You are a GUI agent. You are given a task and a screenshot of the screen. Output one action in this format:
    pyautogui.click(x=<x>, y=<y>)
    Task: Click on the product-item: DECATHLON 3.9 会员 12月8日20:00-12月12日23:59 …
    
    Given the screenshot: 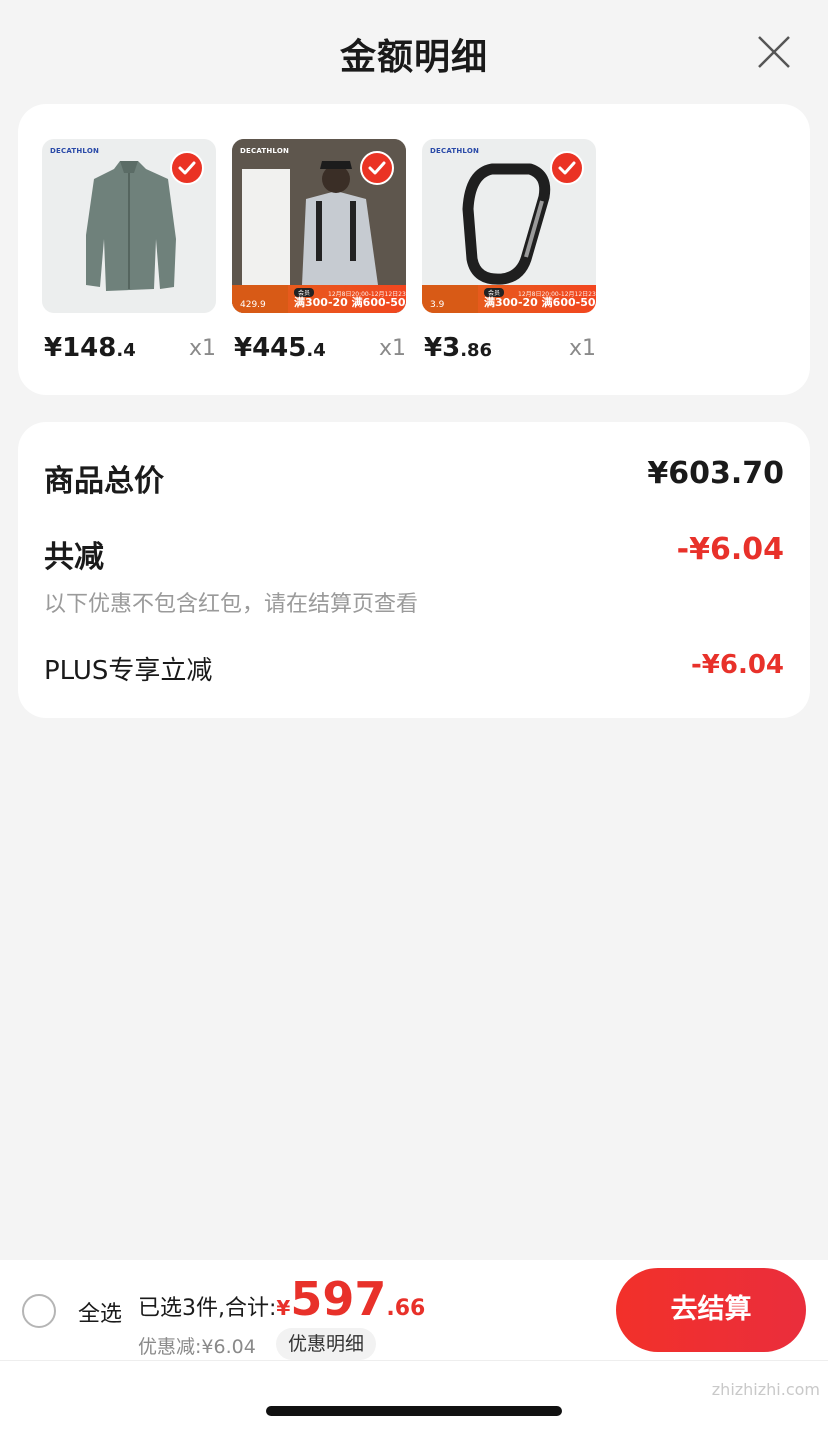 What is the action you would take?
    pyautogui.click(x=509, y=251)
    